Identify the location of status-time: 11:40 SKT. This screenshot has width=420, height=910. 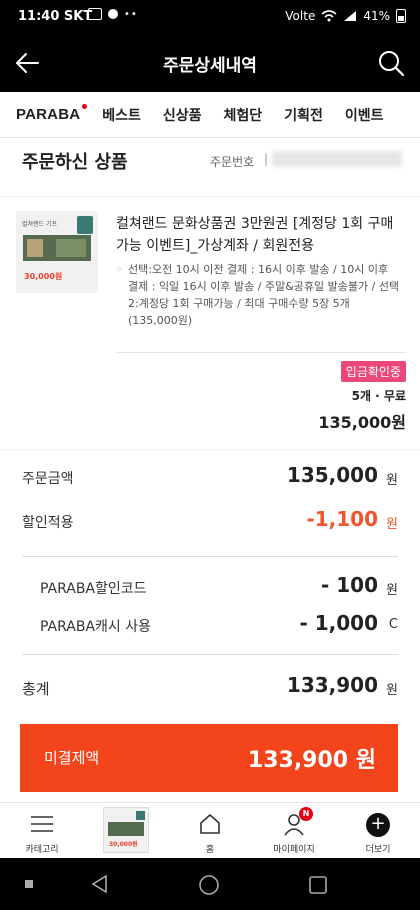
(55, 16).